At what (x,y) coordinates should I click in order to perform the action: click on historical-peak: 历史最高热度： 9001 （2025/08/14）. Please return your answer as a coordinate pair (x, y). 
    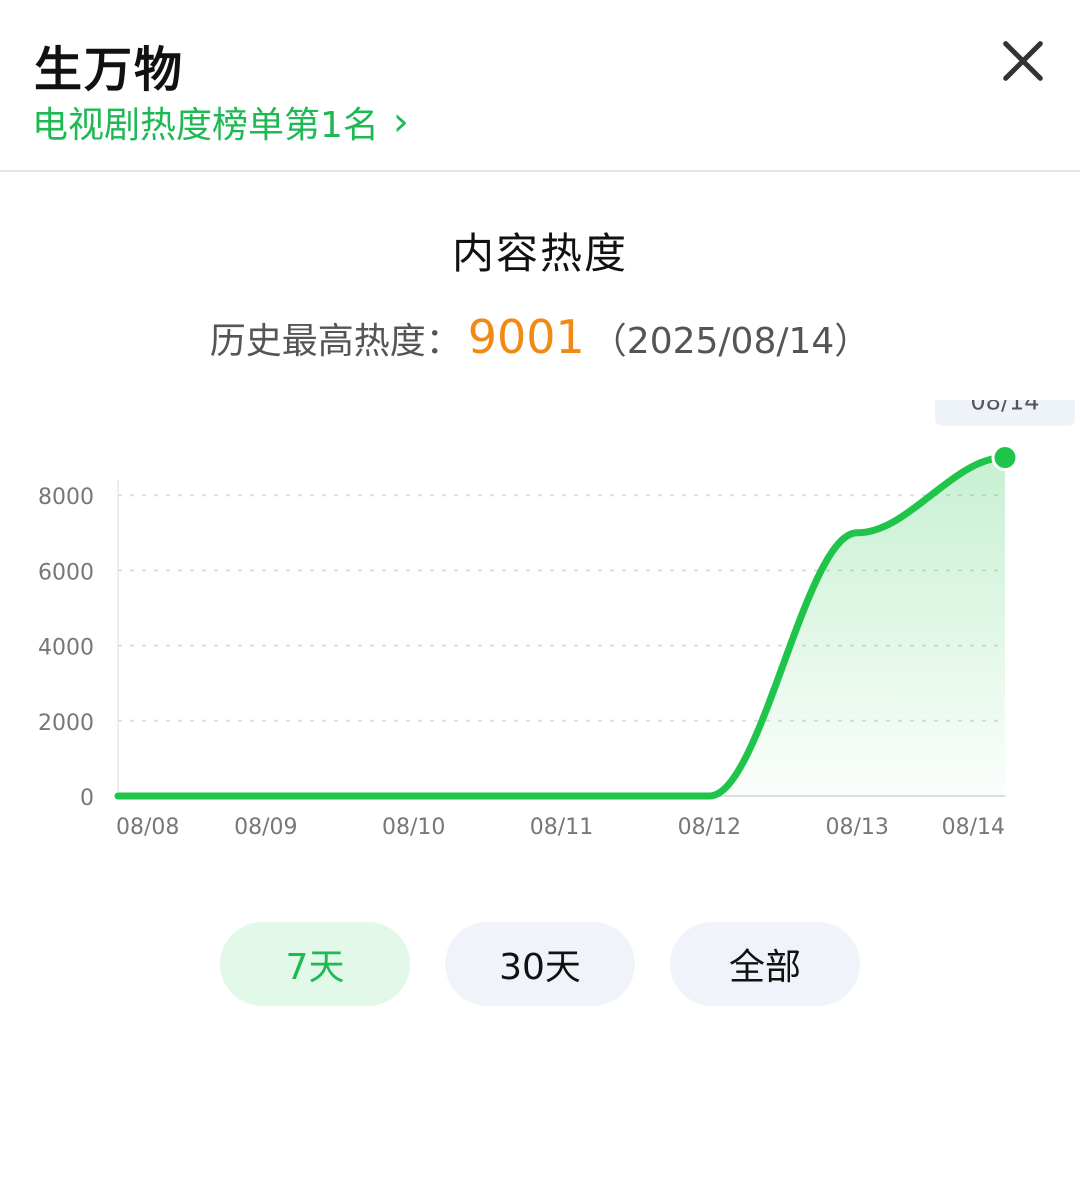
    Looking at the image, I should click on (540, 337).